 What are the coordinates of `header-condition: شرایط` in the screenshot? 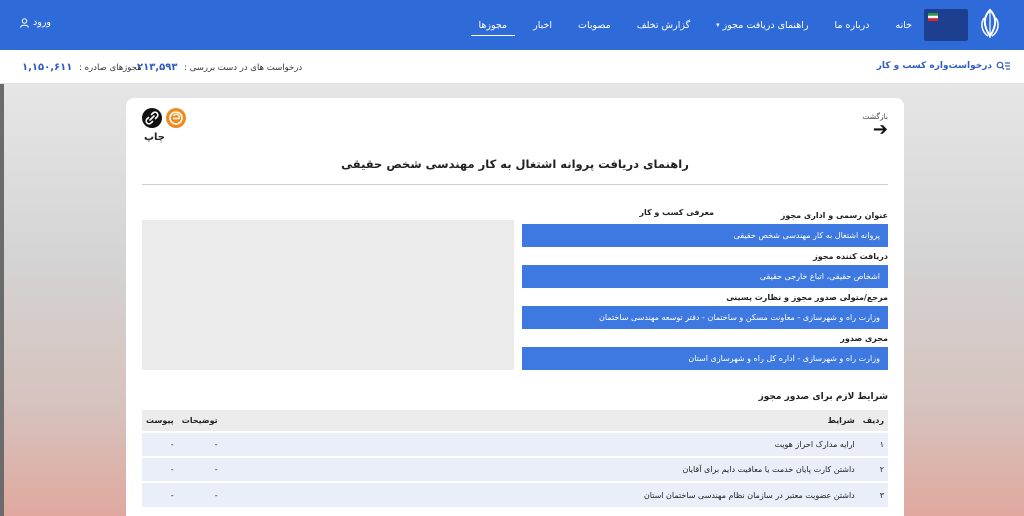 It's located at (540, 421).